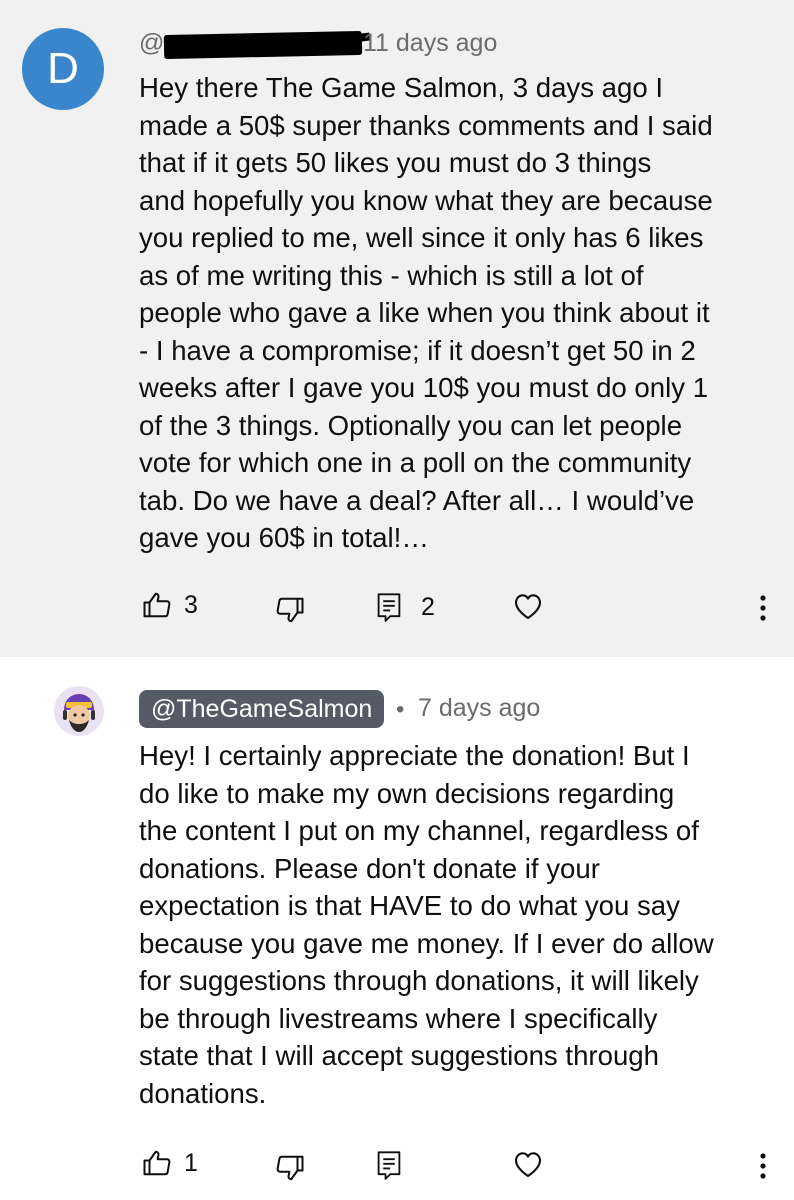 The height and width of the screenshot is (1200, 794). I want to click on like-count: 1, so click(191, 1162).